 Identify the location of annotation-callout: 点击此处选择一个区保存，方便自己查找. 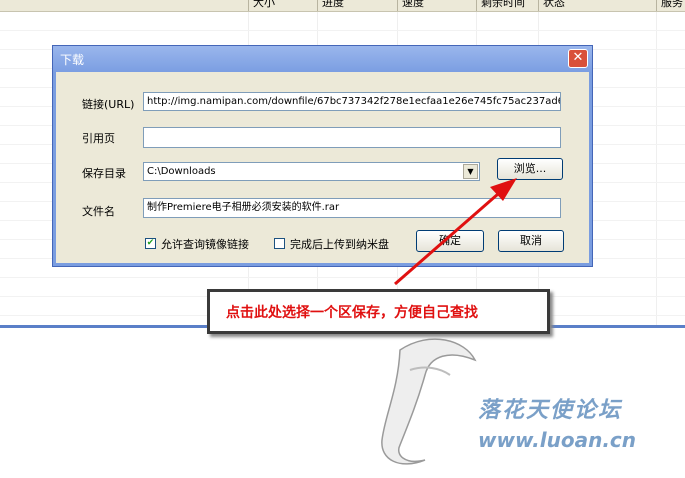
(378, 311).